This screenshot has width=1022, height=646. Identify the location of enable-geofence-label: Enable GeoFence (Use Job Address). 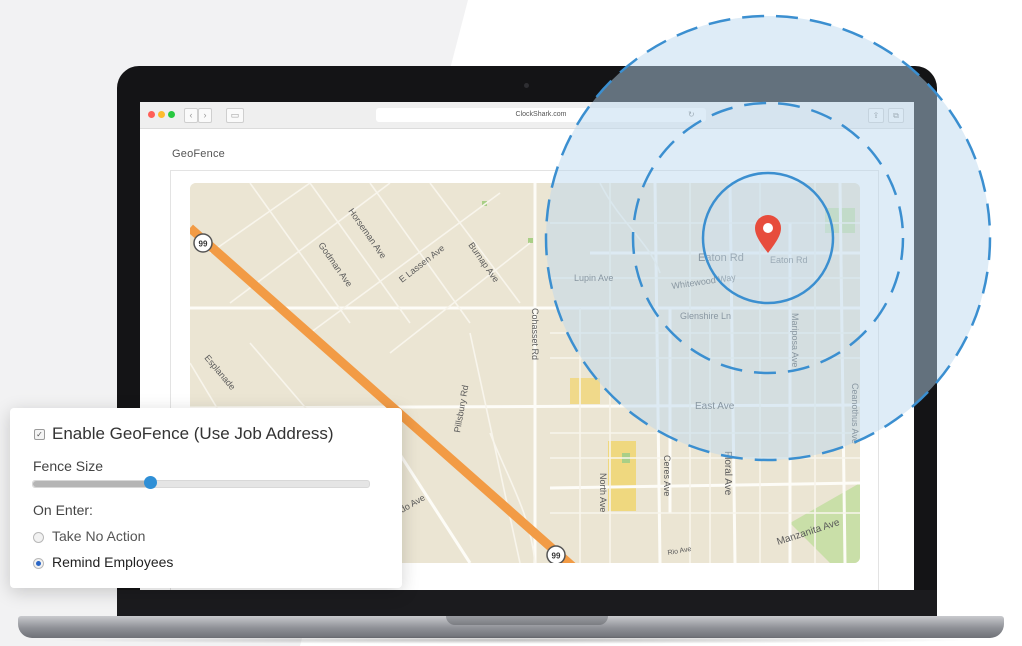
(193, 433).